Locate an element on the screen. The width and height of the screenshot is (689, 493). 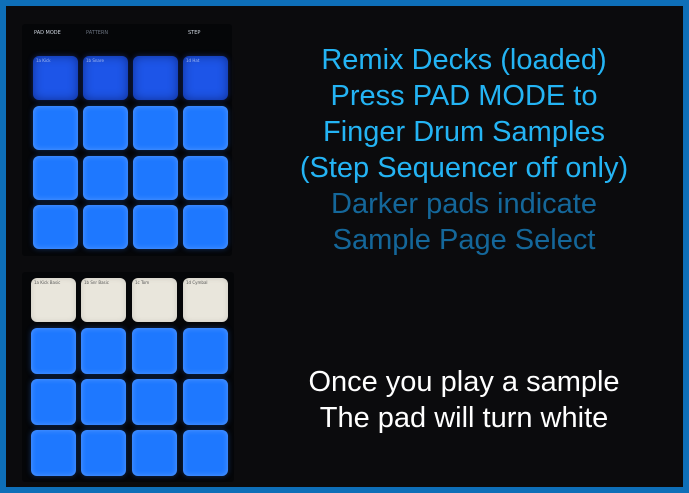
pad-white: 1c Tom is located at coordinates (154, 300).